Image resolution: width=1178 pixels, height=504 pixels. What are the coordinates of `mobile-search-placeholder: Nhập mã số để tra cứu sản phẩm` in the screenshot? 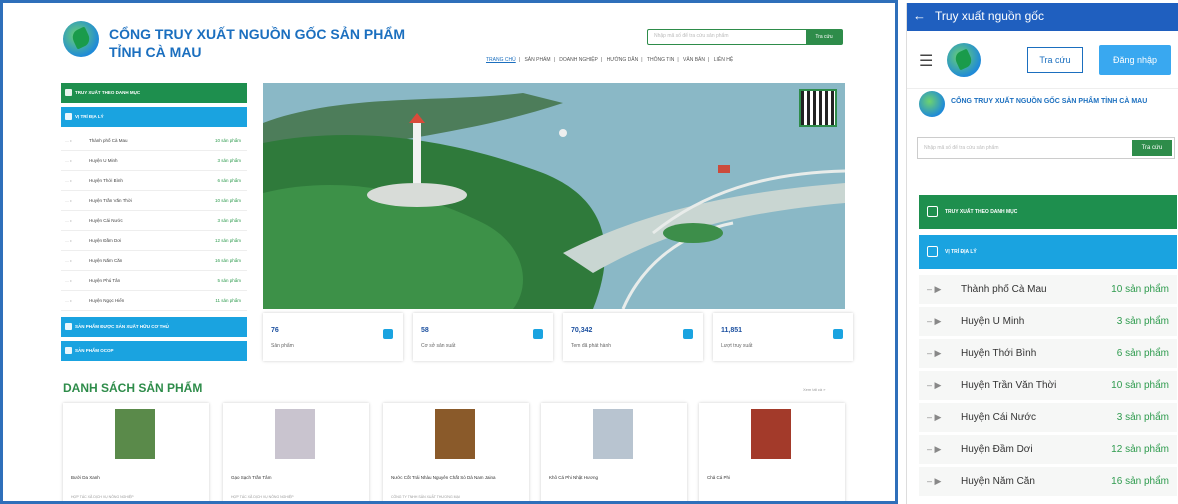 It's located at (961, 148).